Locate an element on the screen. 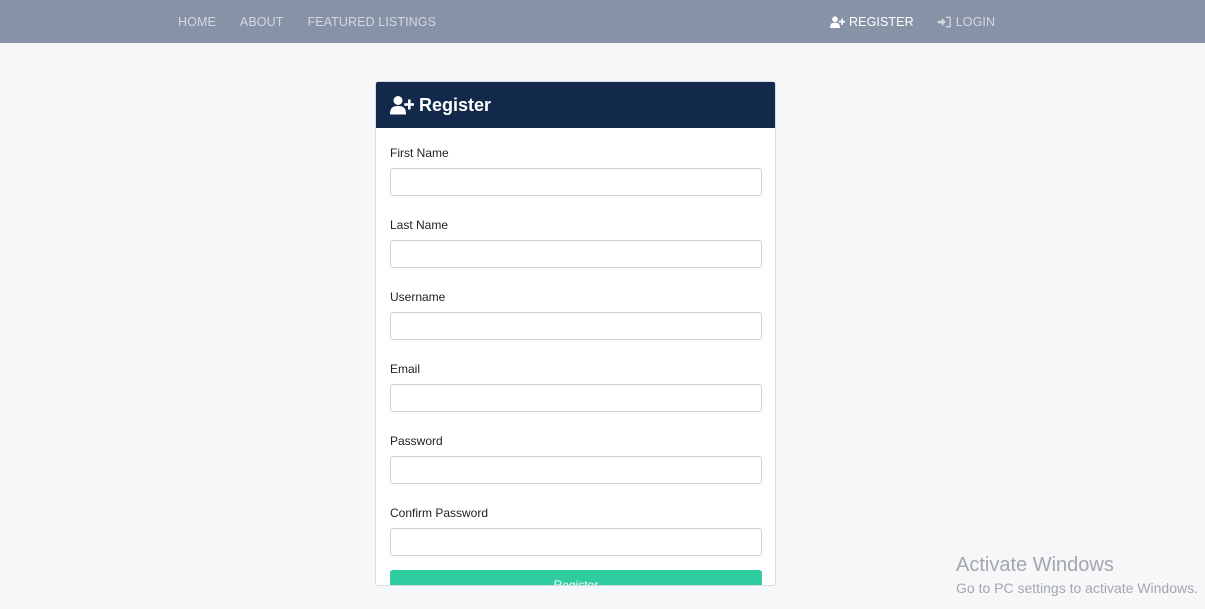  confirm-password-group: Confirm Password is located at coordinates (576, 531).